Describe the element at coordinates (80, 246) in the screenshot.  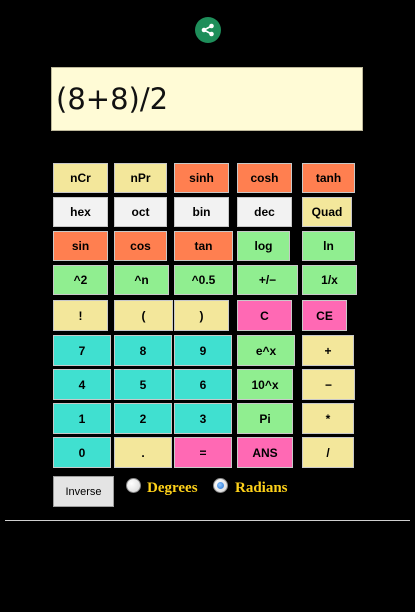
I see `sin-button: sin` at that location.